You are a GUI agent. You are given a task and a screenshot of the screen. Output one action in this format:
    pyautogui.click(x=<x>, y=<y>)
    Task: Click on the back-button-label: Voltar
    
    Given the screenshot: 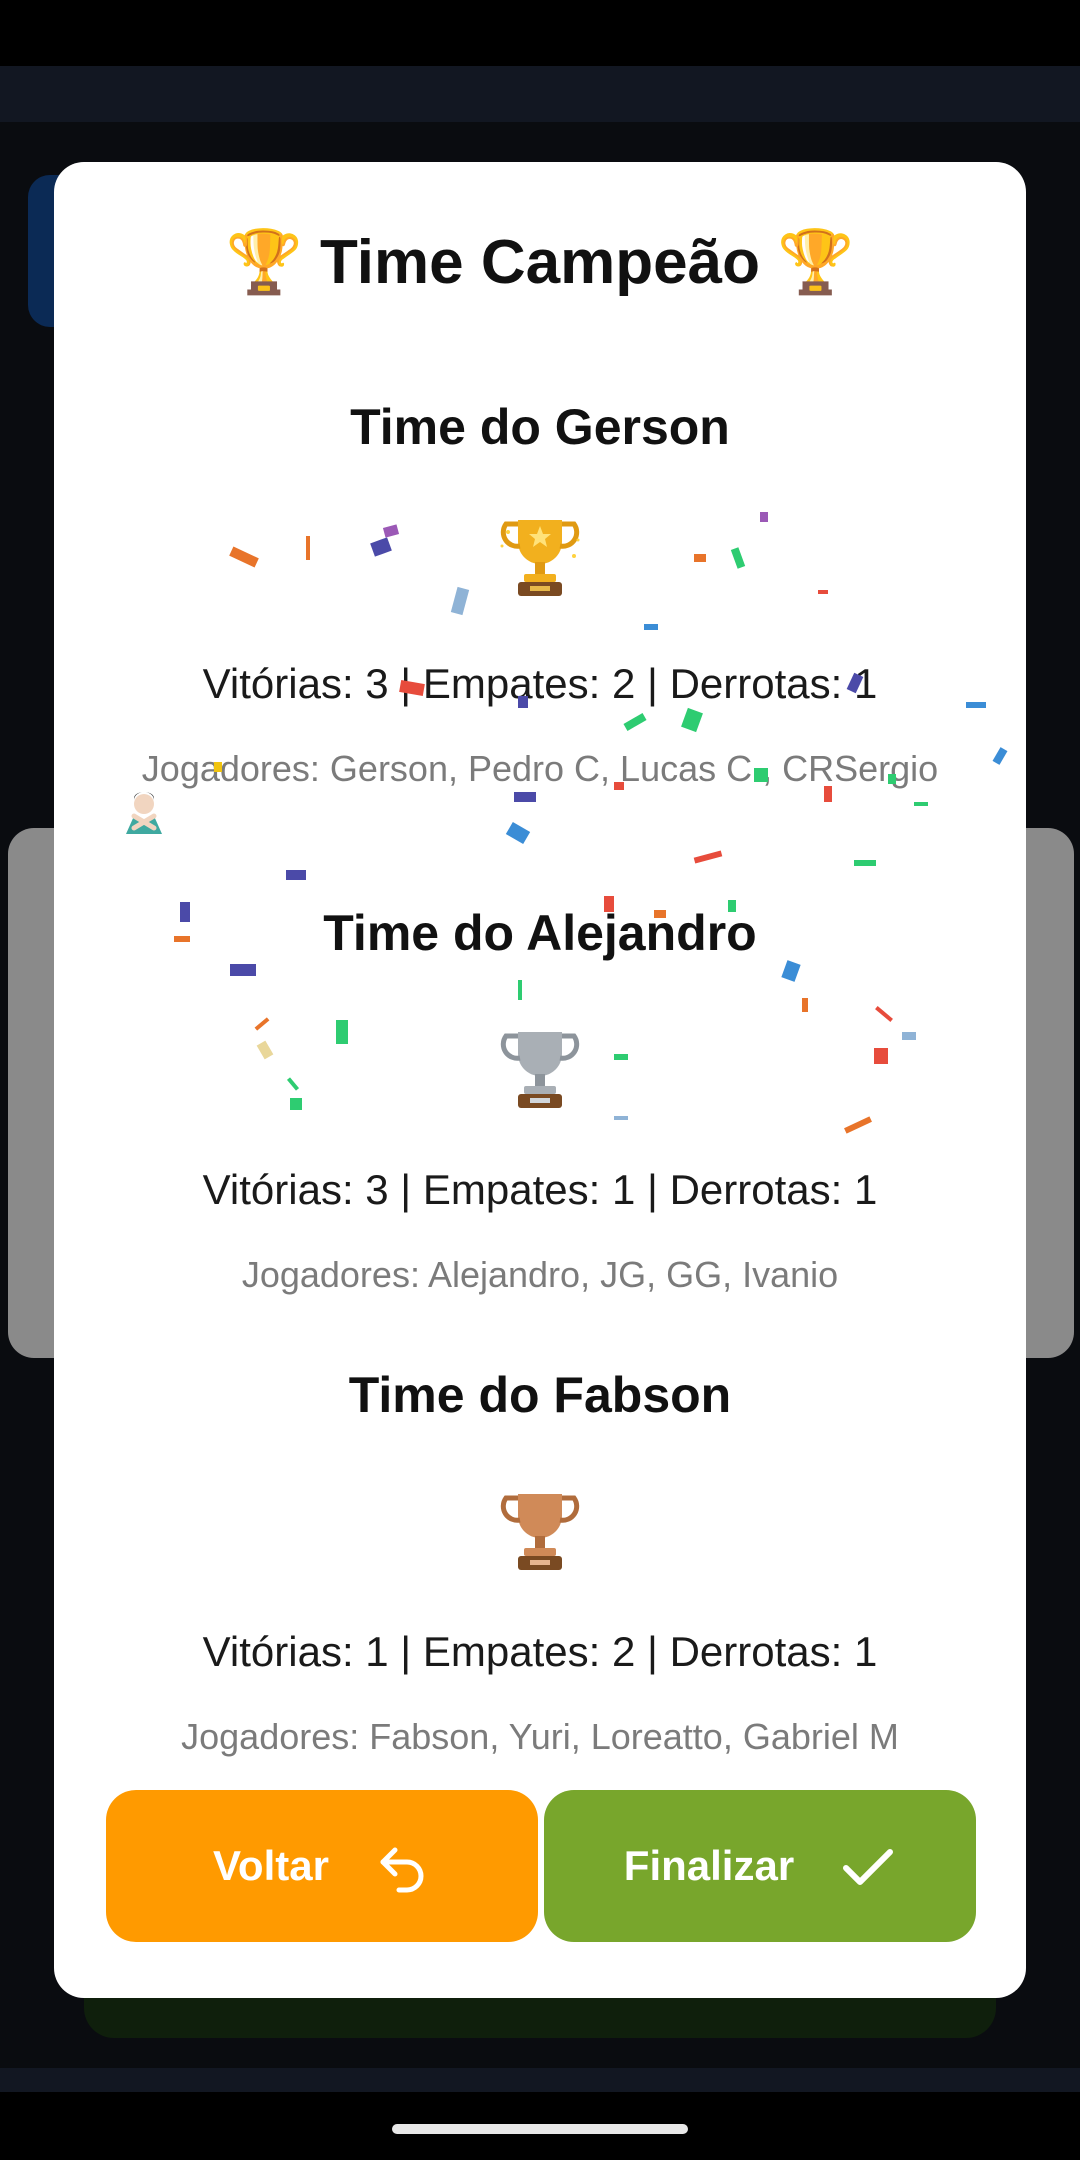 What is the action you would take?
    pyautogui.click(x=271, y=1865)
    